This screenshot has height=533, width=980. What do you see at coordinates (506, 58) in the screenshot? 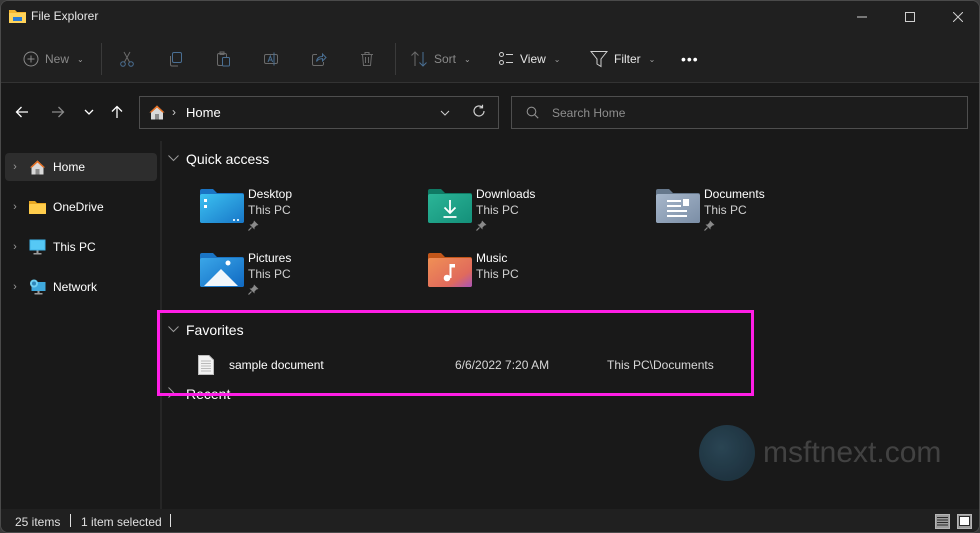
I see `view-icon` at bounding box center [506, 58].